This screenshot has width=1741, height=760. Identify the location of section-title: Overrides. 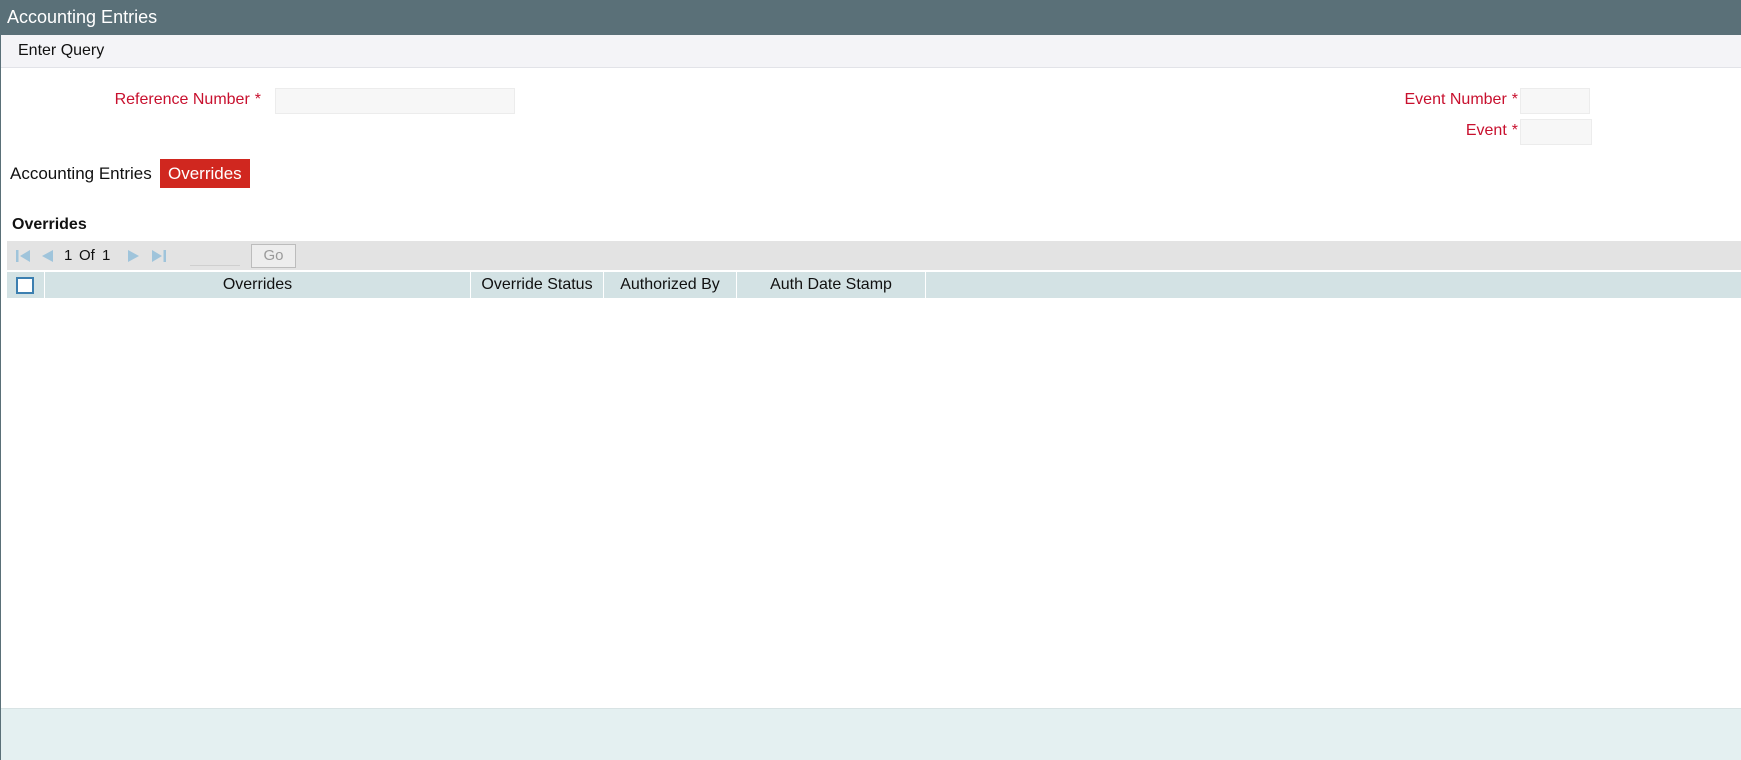
(49, 224).